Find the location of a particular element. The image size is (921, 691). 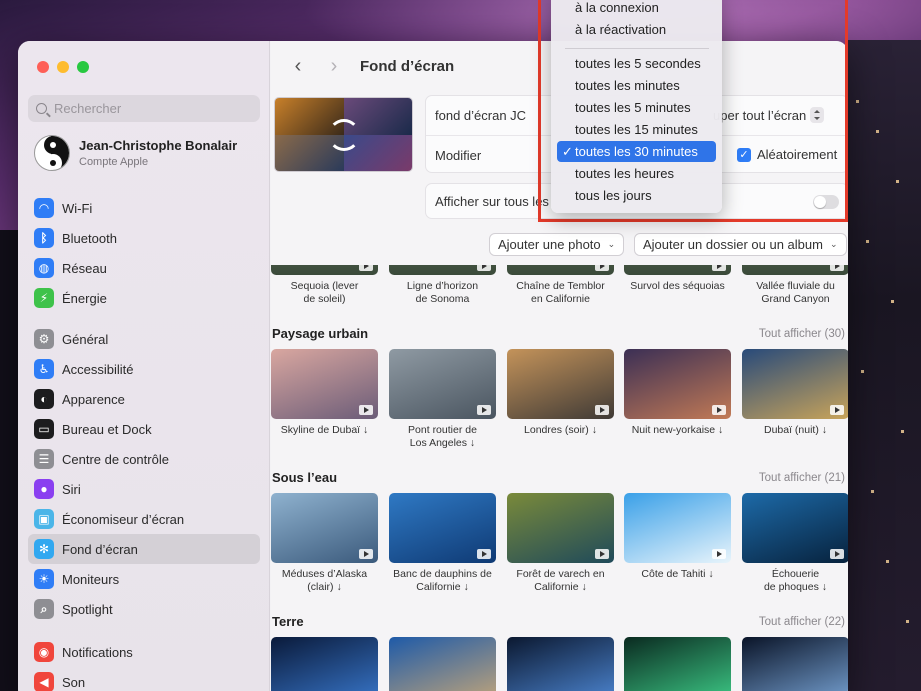

account-name: Jean-Christophe Bonalair is located at coordinates (158, 145).